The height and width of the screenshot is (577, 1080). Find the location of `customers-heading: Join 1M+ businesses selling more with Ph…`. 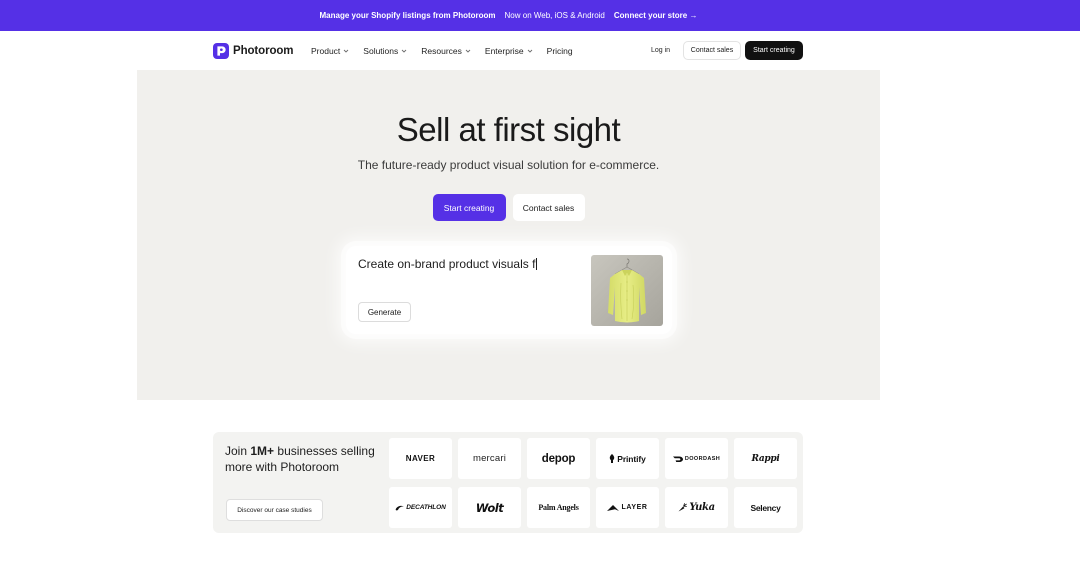

customers-heading: Join 1M+ businesses selling more with Ph… is located at coordinates (305, 459).